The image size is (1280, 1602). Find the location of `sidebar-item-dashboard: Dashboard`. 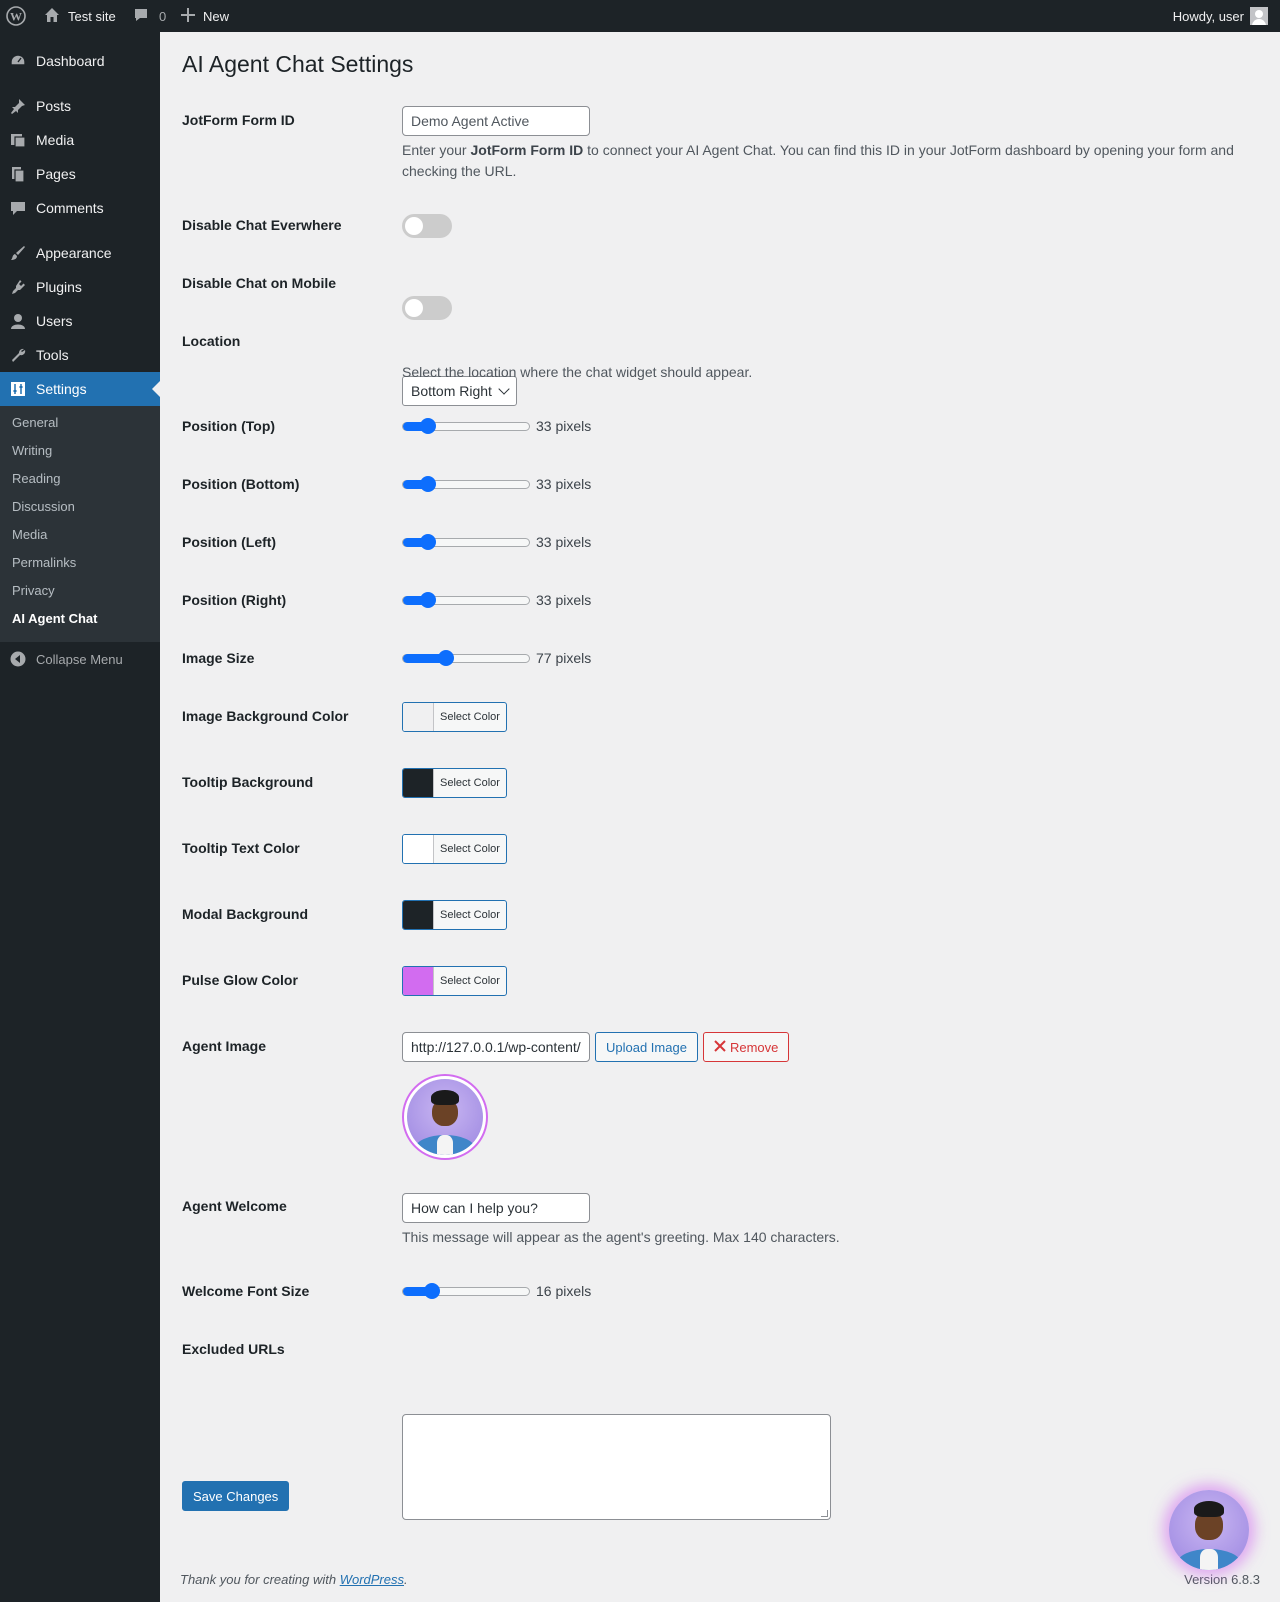

sidebar-item-dashboard: Dashboard is located at coordinates (80, 61).